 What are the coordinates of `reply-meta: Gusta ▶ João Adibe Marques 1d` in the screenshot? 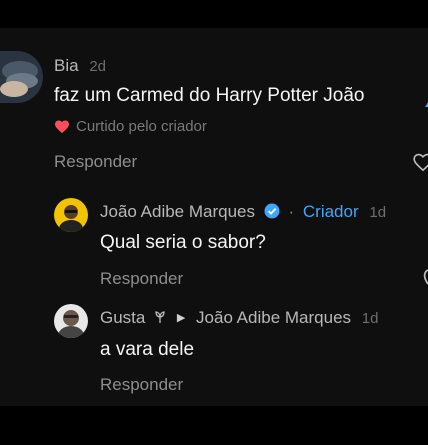 It's located at (239, 318).